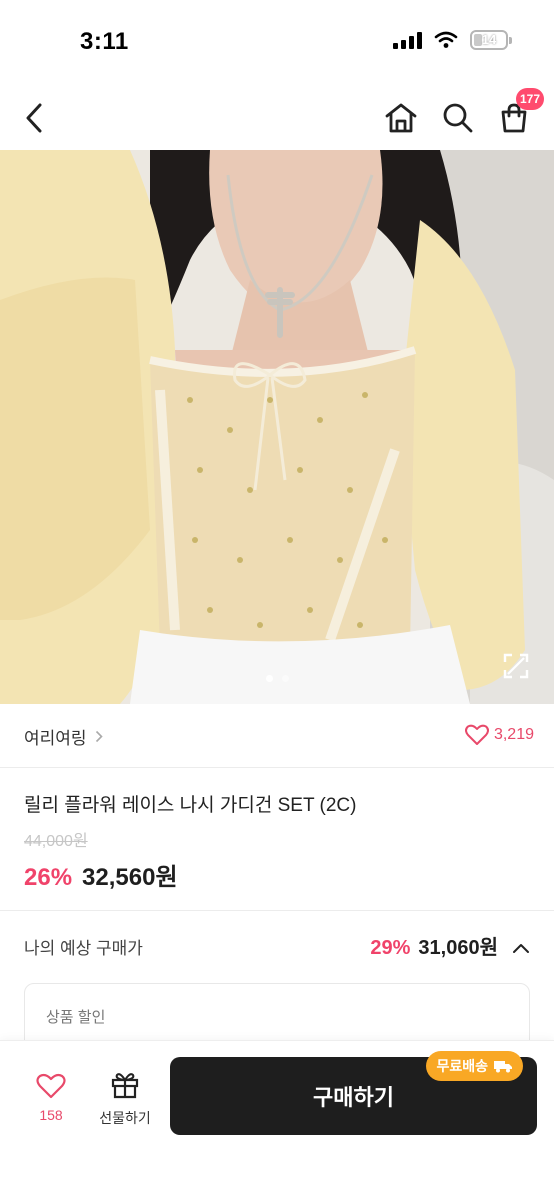 The image size is (554, 1200). I want to click on status-time: 3:11, so click(104, 41).